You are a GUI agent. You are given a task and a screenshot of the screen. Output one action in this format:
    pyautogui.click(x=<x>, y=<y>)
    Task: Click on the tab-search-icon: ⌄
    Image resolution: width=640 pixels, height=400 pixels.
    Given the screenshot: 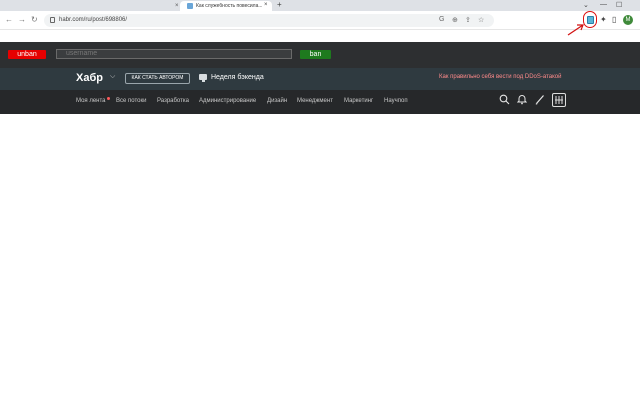 What is the action you would take?
    pyautogui.click(x=586, y=5)
    